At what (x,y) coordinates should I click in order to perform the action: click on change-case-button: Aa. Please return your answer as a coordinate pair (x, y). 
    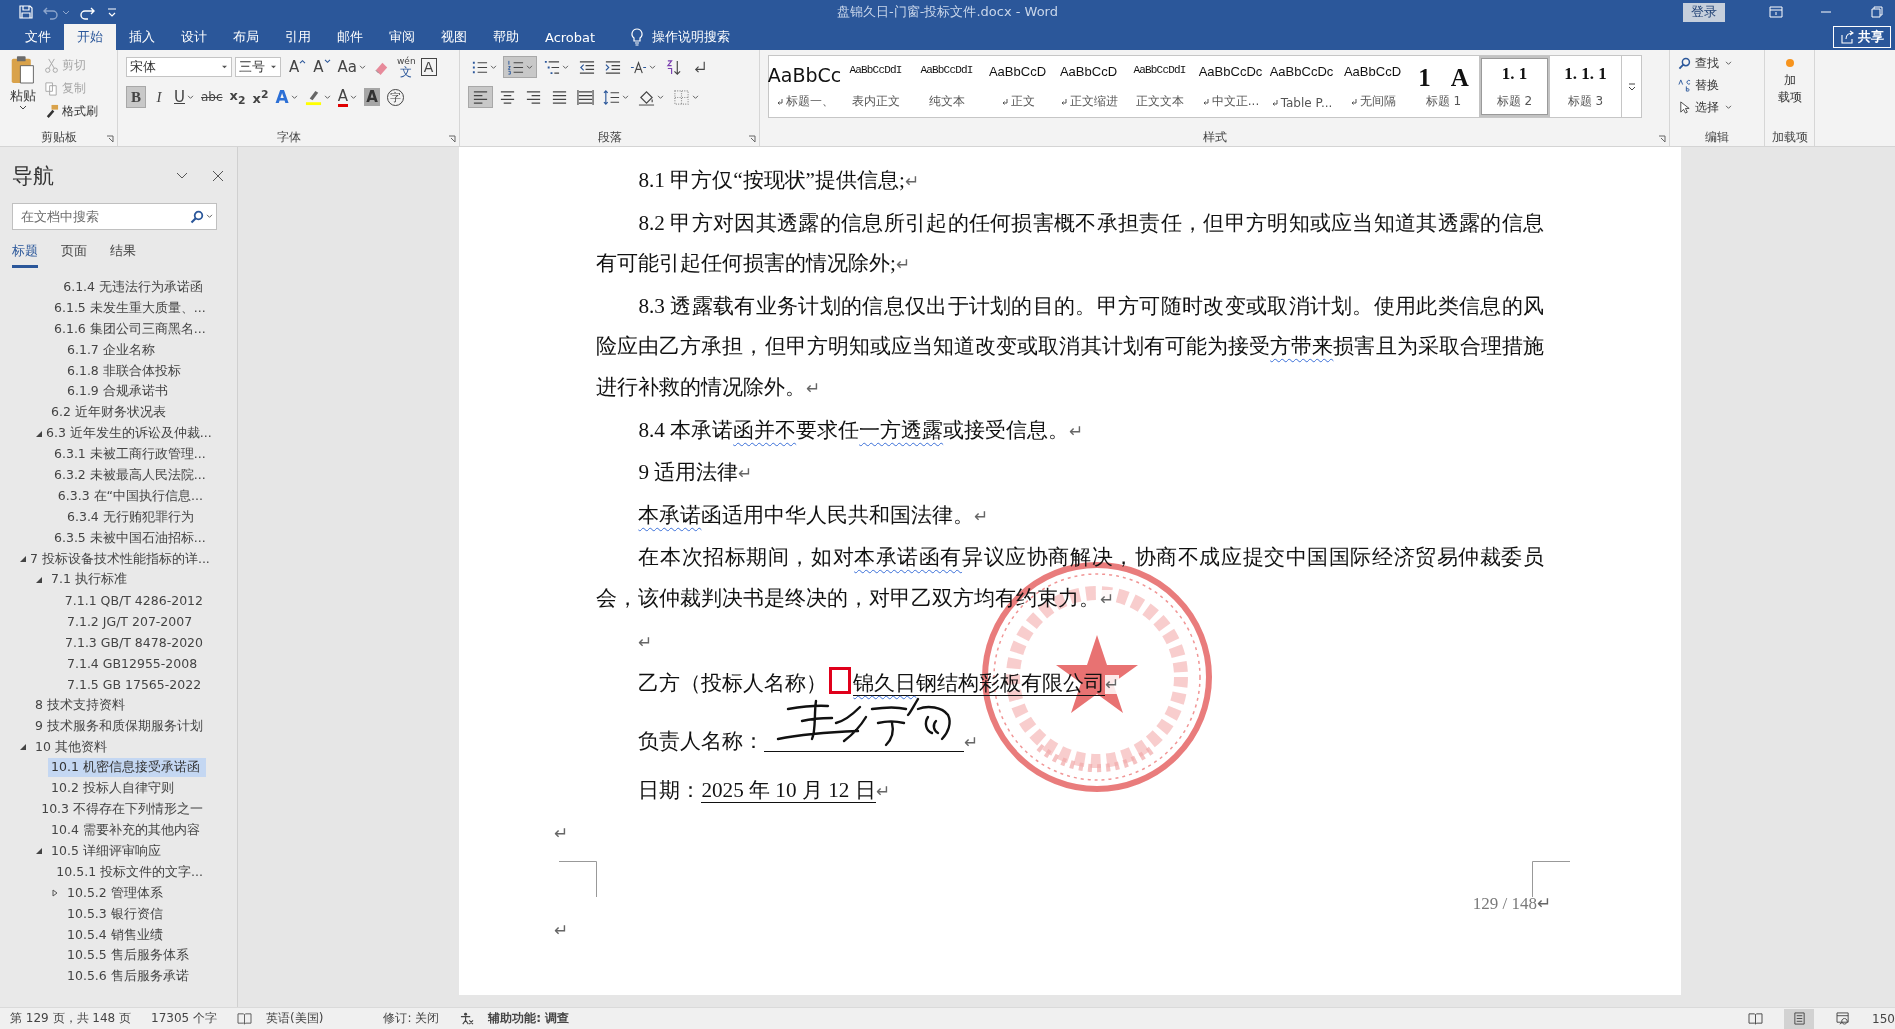
    Looking at the image, I should click on (351, 67).